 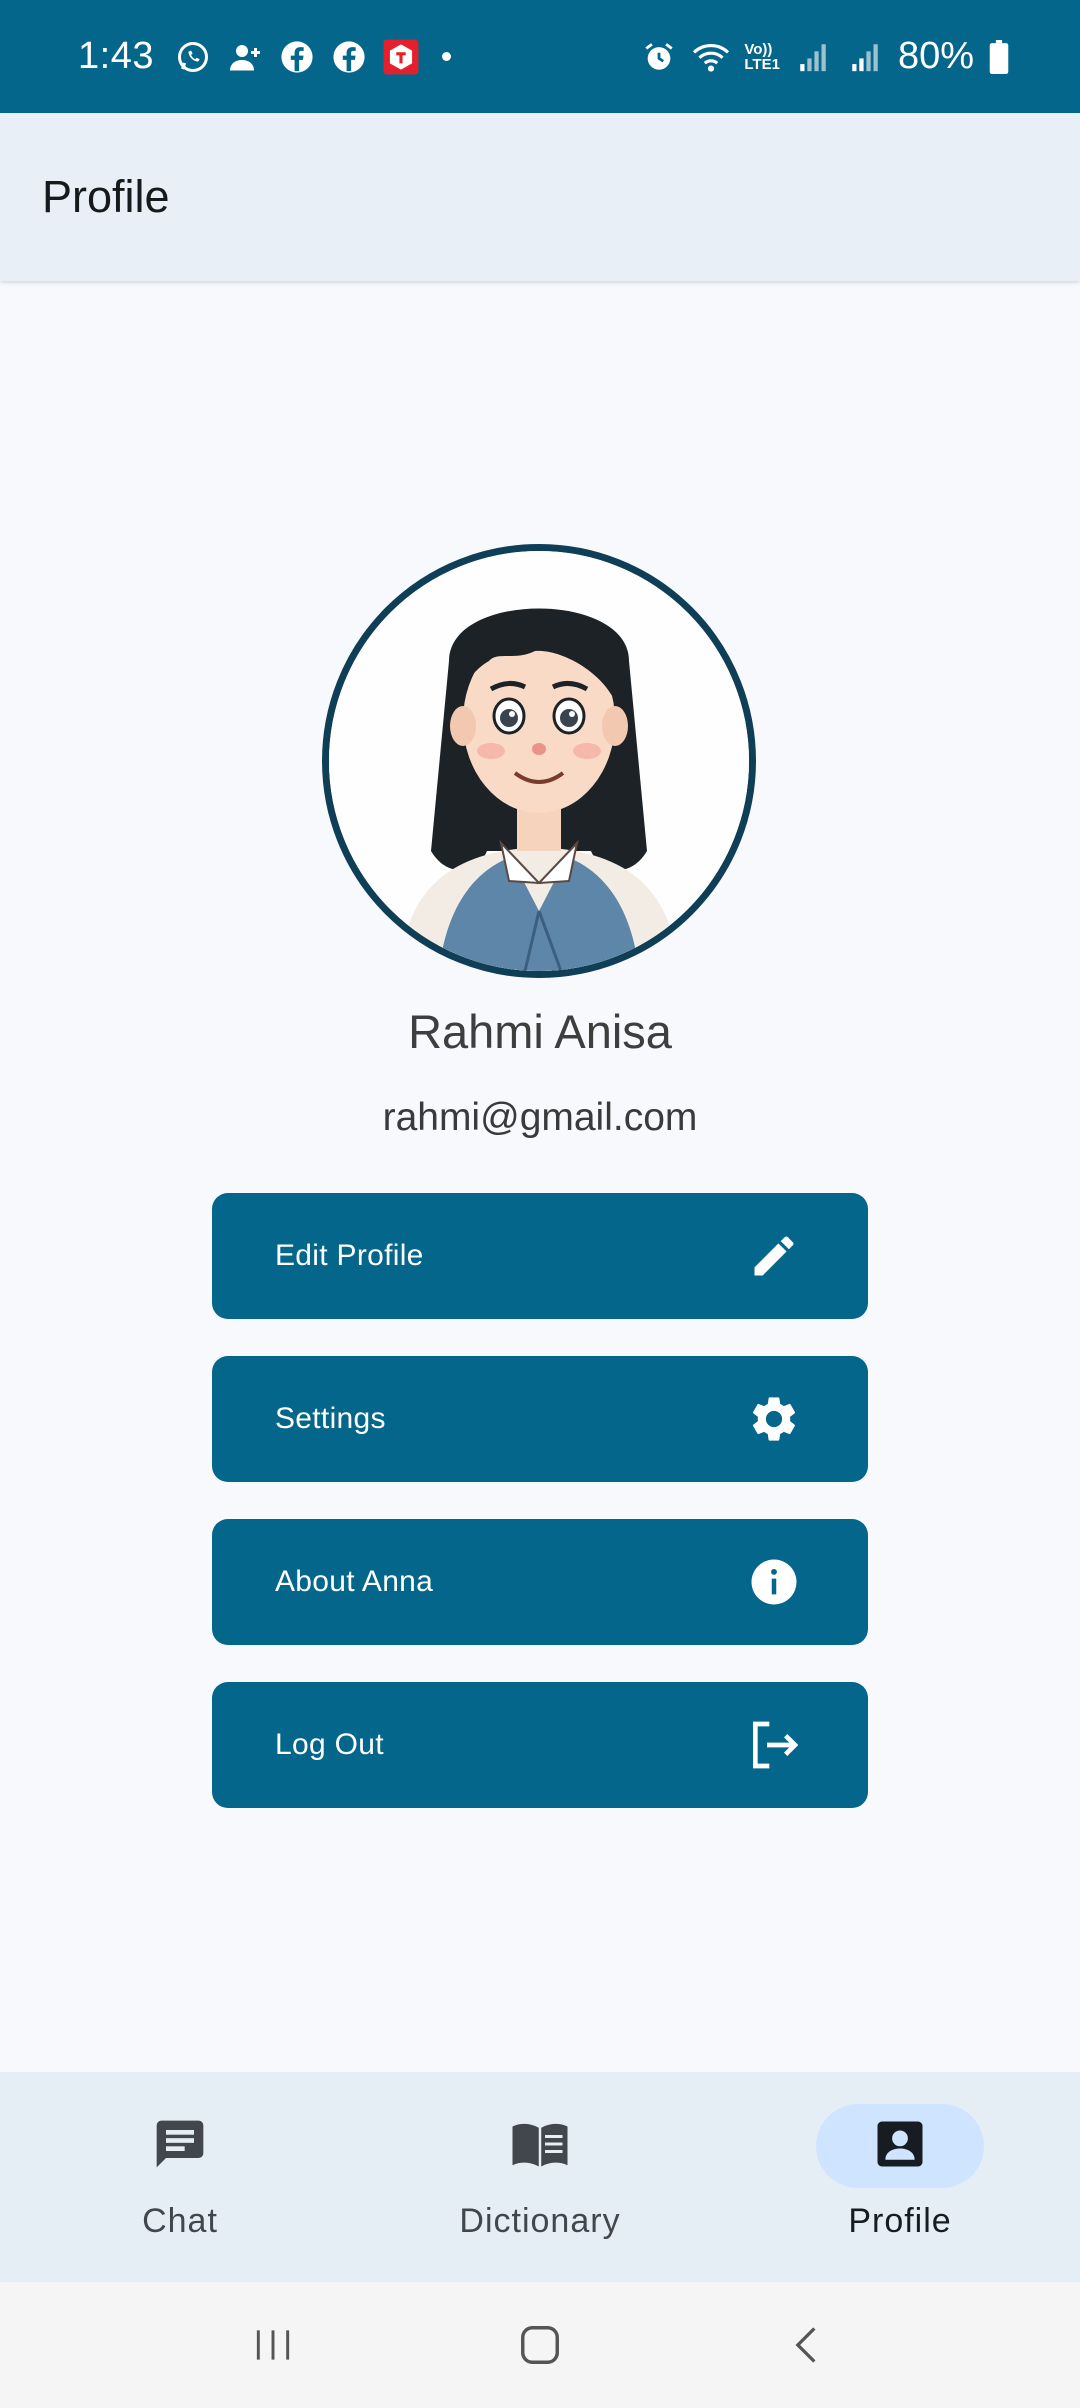 I want to click on log-out-label: Log Out, so click(x=329, y=1744).